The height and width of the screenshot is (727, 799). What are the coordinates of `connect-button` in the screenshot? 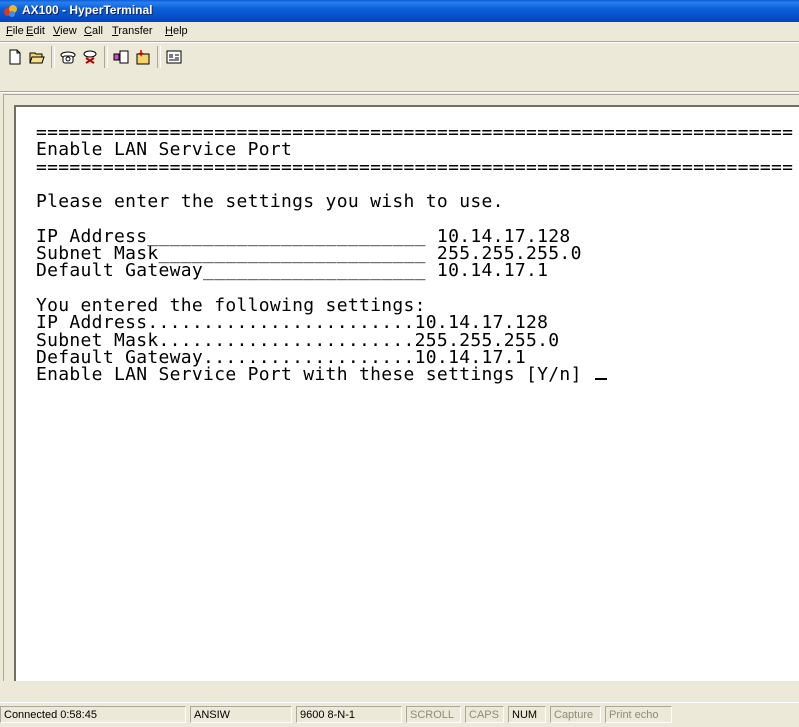 It's located at (68, 57).